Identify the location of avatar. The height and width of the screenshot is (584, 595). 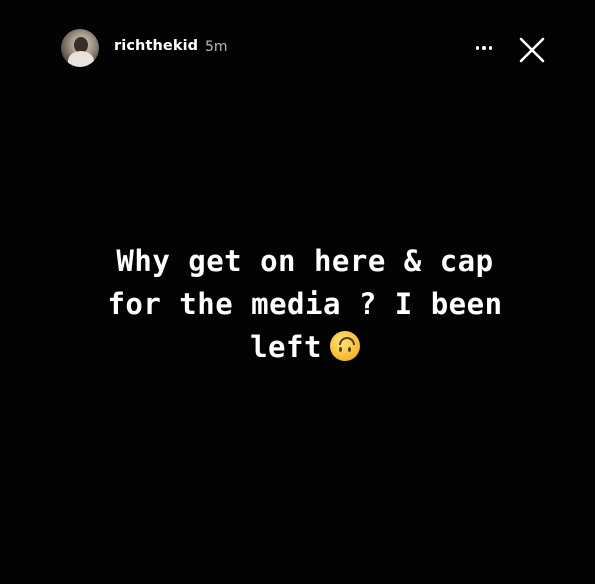
(80, 48).